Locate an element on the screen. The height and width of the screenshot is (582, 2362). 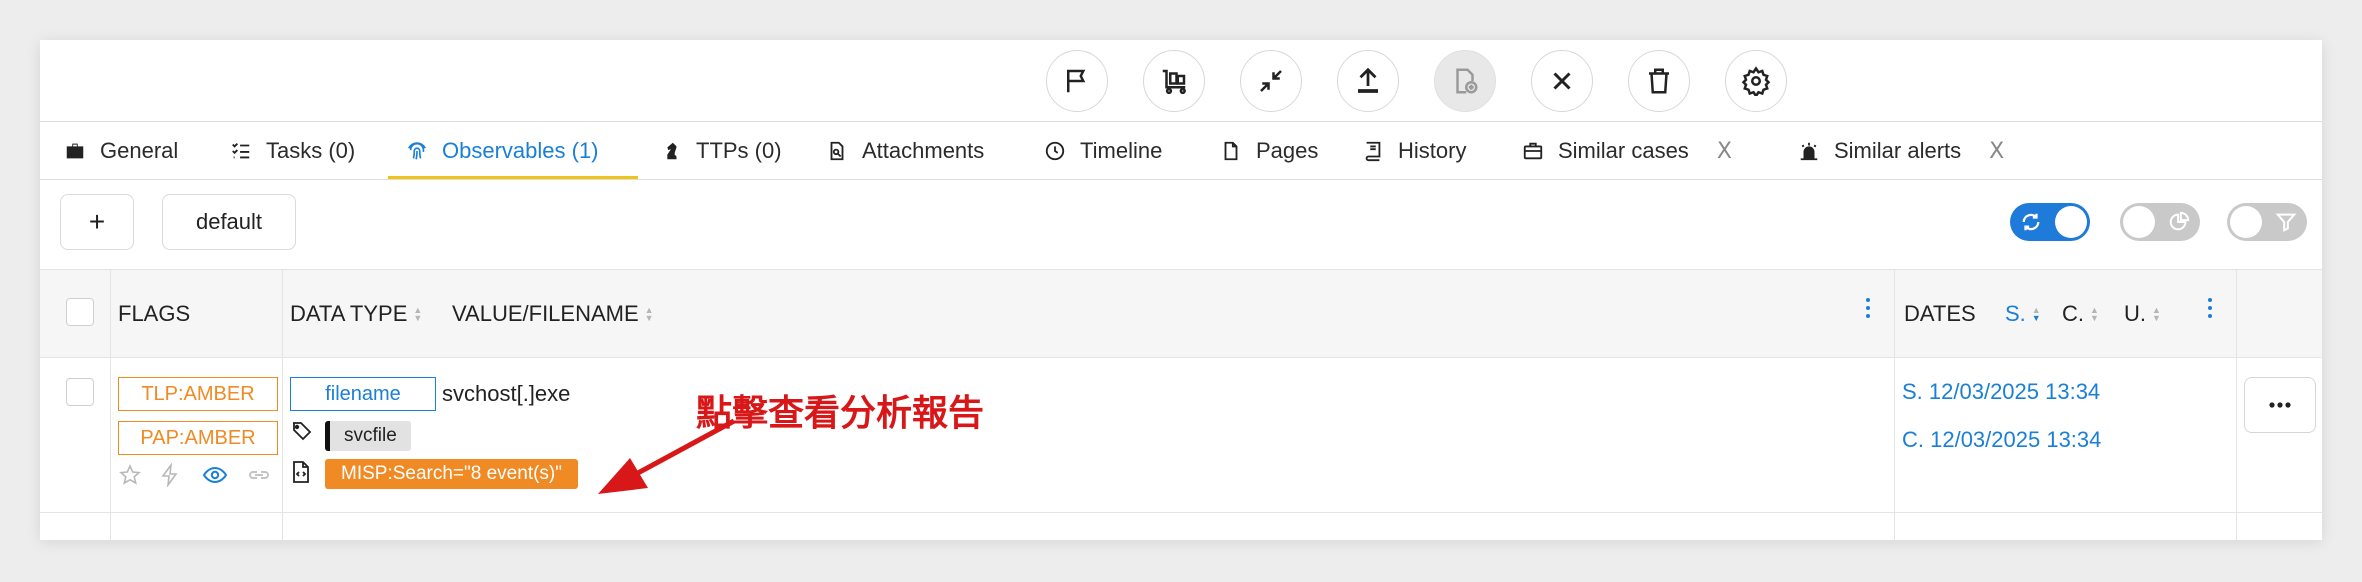
settings-button is located at coordinates (1756, 81).